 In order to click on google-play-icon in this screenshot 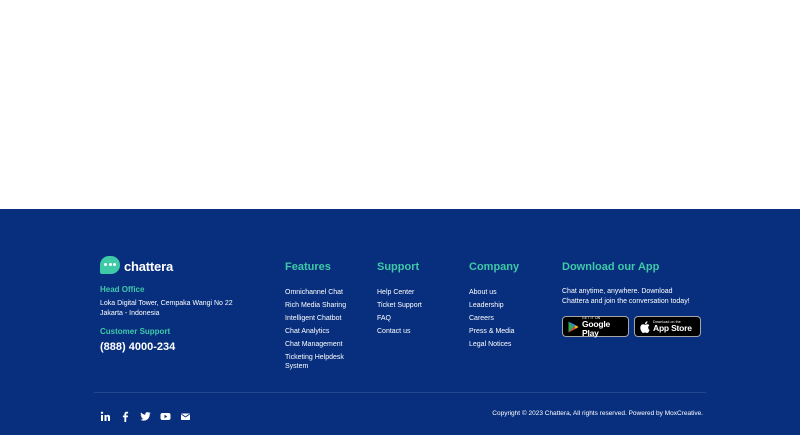, I will do `click(573, 326)`.